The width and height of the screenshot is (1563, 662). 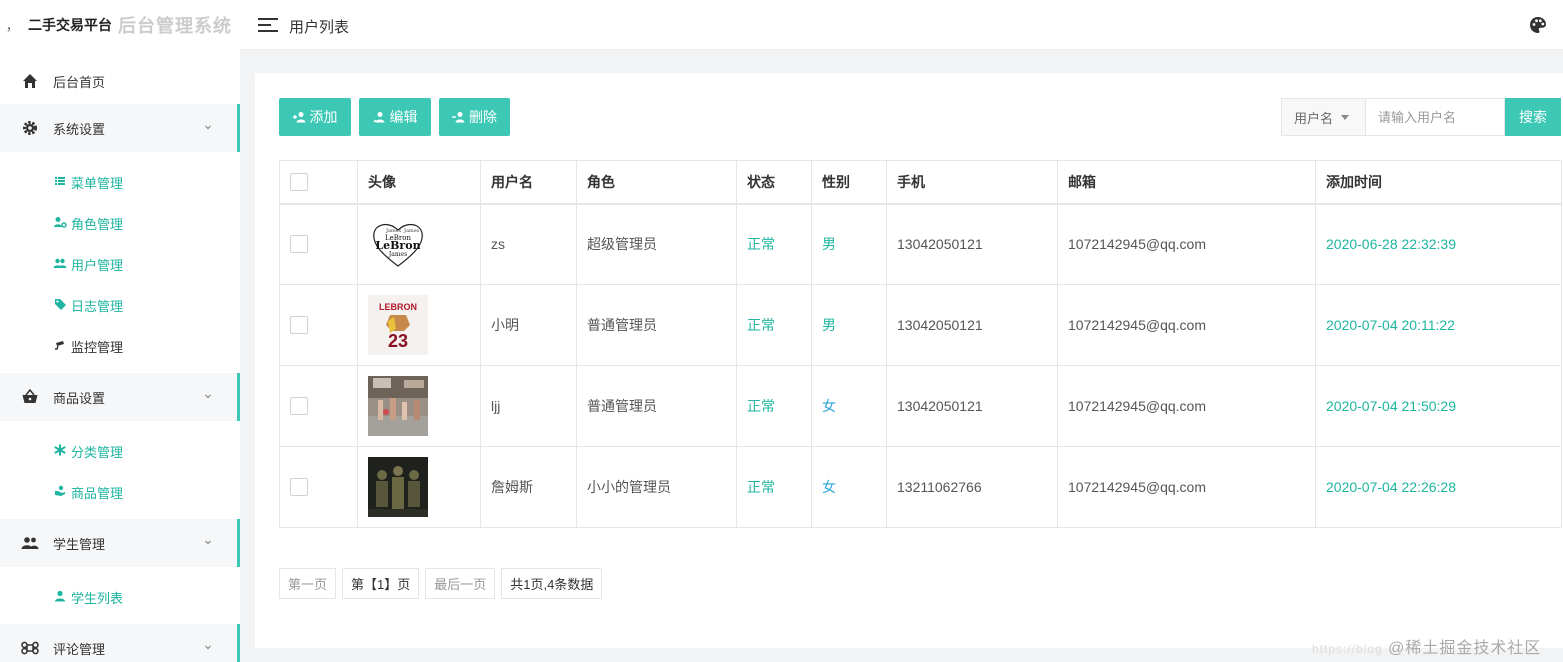 I want to click on sidebar-group-students: 学生管理, so click(x=120, y=543).